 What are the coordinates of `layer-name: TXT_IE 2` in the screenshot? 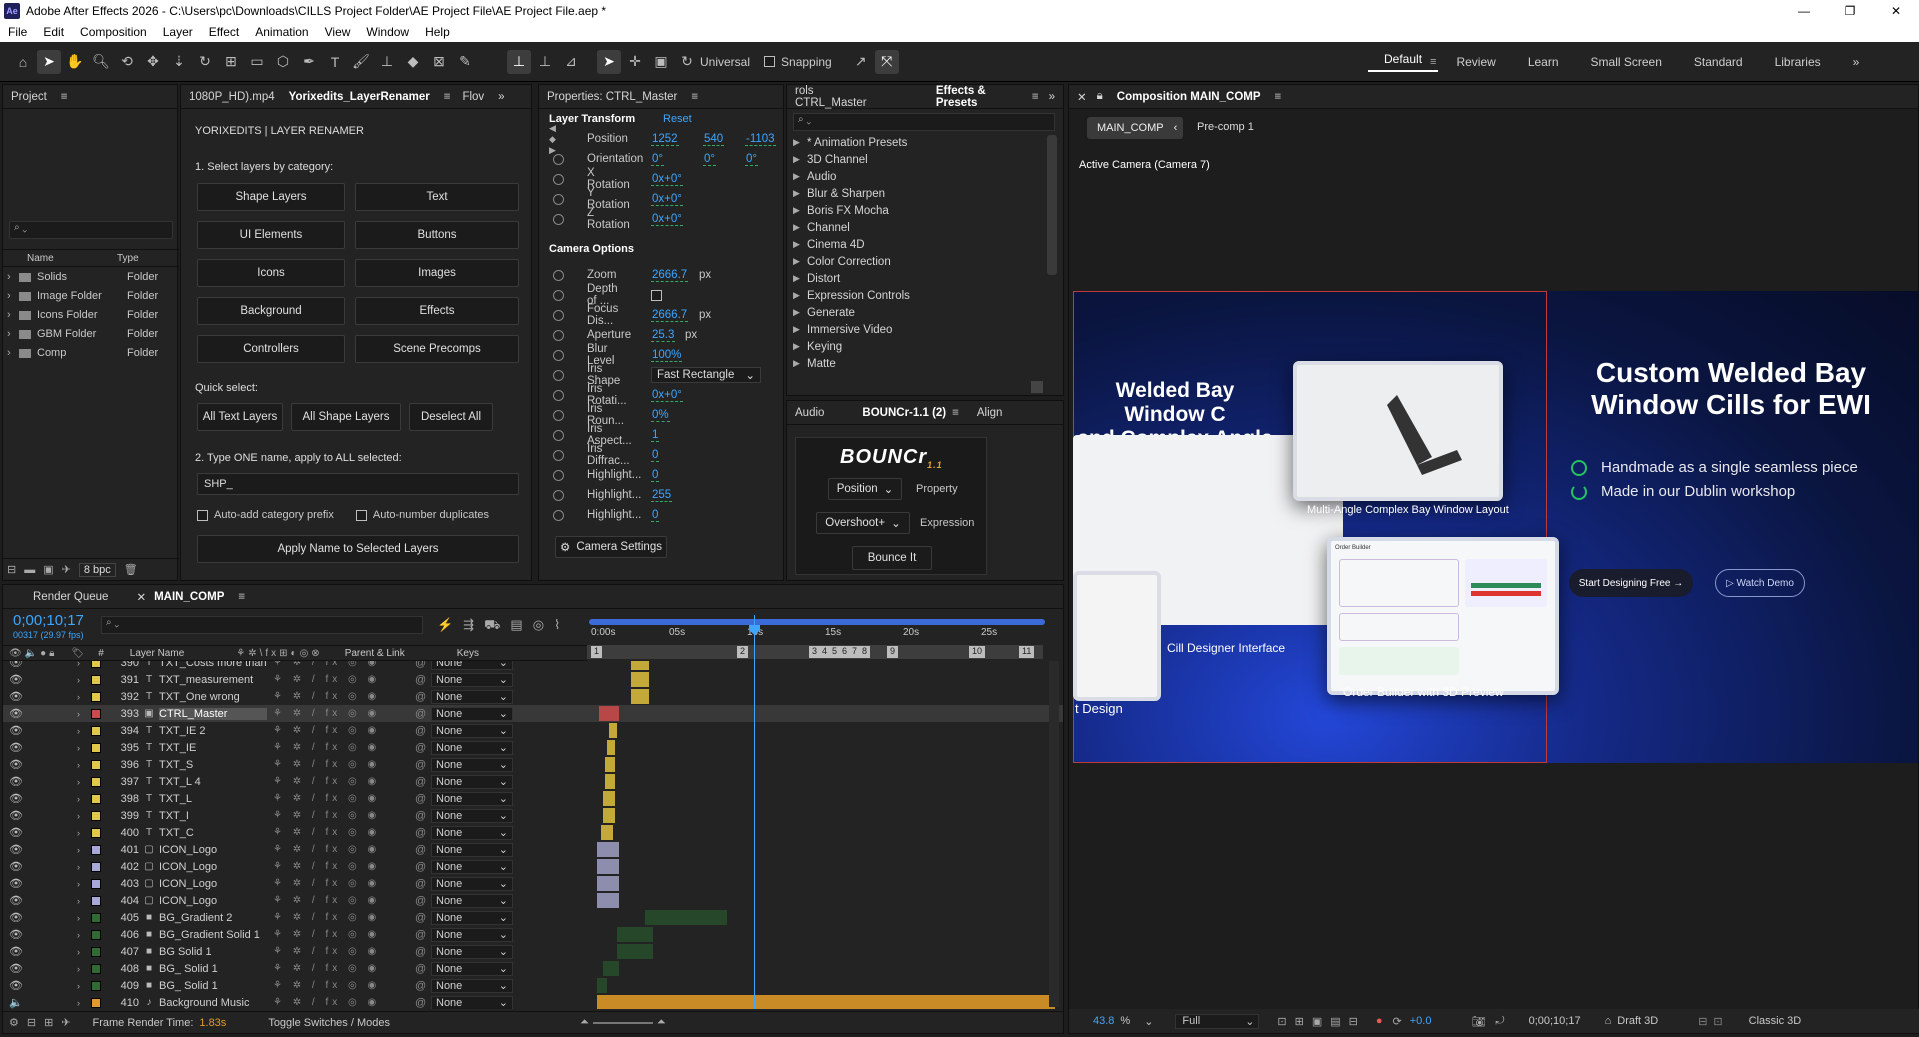 It's located at (213, 731).